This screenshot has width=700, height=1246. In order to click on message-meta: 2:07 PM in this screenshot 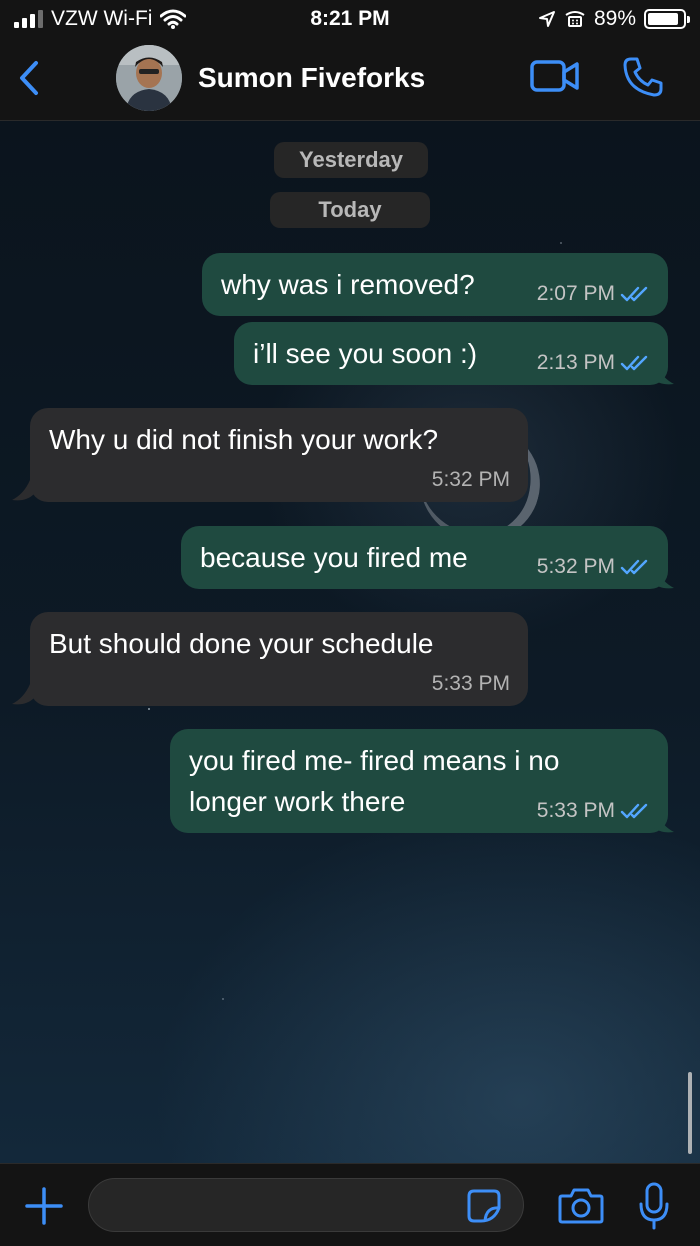, I will do `click(593, 294)`.